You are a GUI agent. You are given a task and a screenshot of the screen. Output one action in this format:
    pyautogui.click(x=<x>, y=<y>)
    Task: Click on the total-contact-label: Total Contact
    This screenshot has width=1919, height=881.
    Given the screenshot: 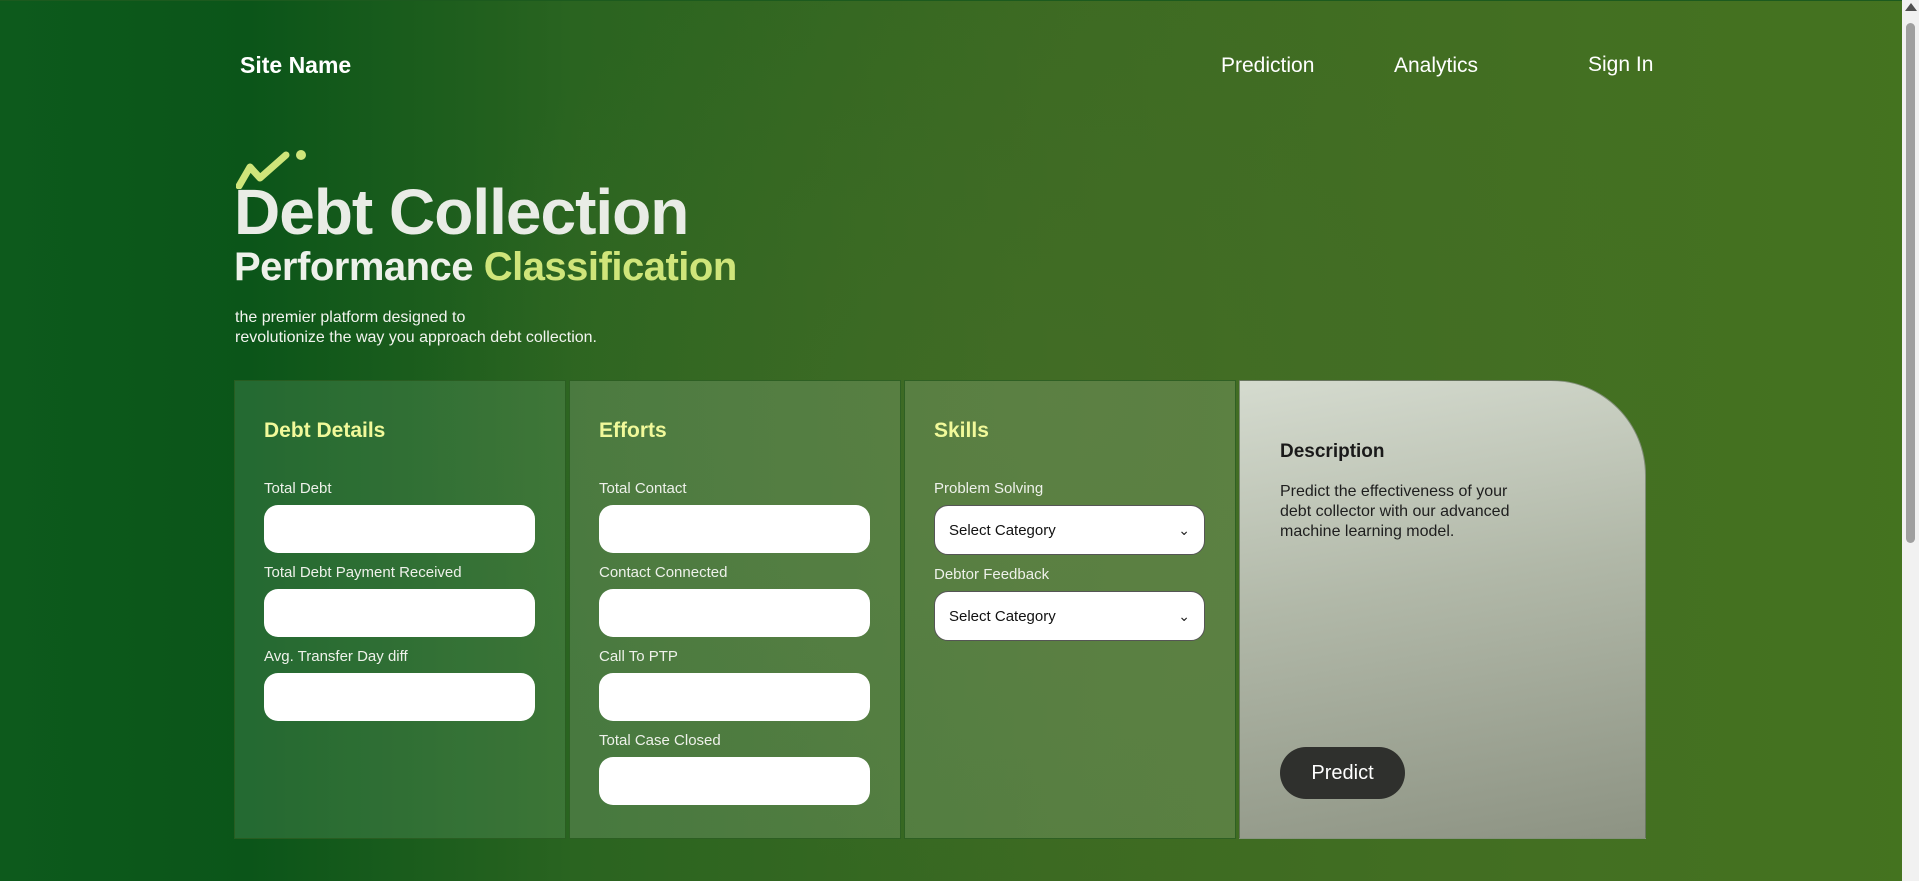 What is the action you would take?
    pyautogui.click(x=643, y=488)
    